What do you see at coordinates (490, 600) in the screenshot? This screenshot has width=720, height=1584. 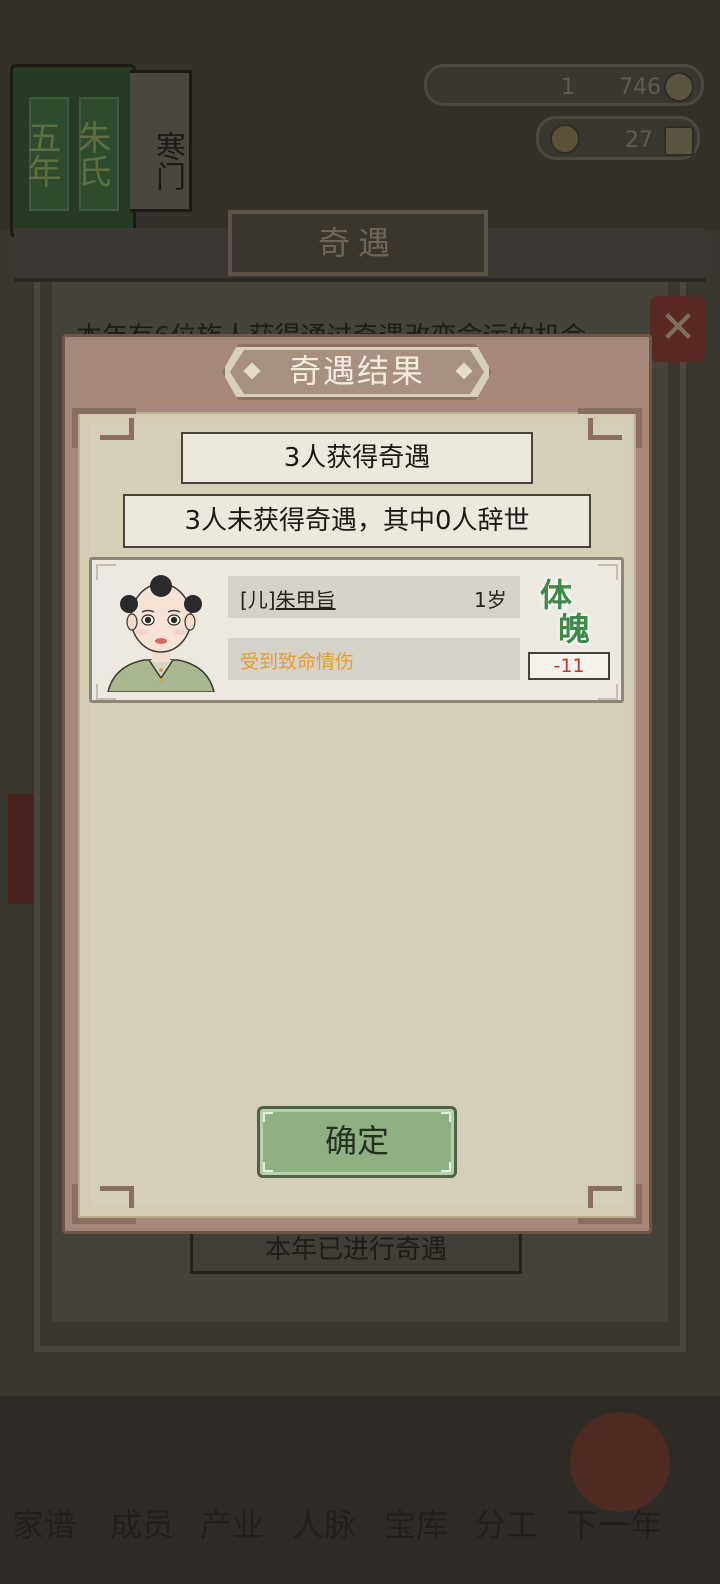 I see `member-age: 1岁` at bounding box center [490, 600].